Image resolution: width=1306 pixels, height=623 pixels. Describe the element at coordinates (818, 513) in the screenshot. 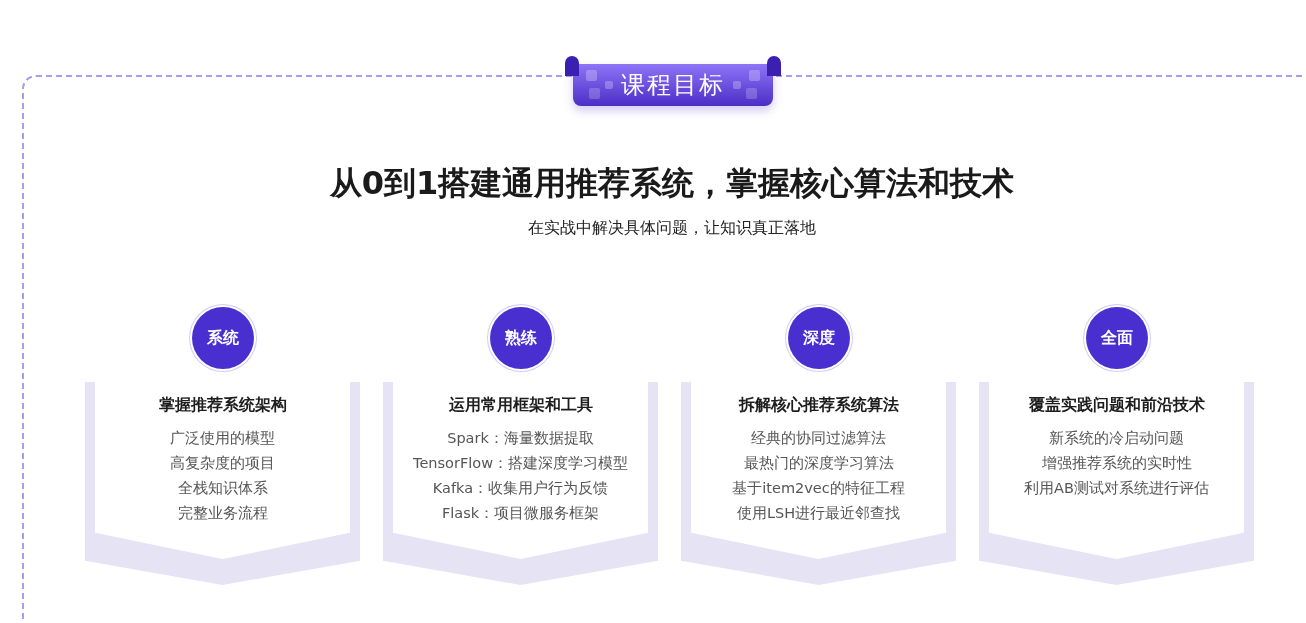

I see `card-item: 使用LSH进行最近邻查找` at that location.